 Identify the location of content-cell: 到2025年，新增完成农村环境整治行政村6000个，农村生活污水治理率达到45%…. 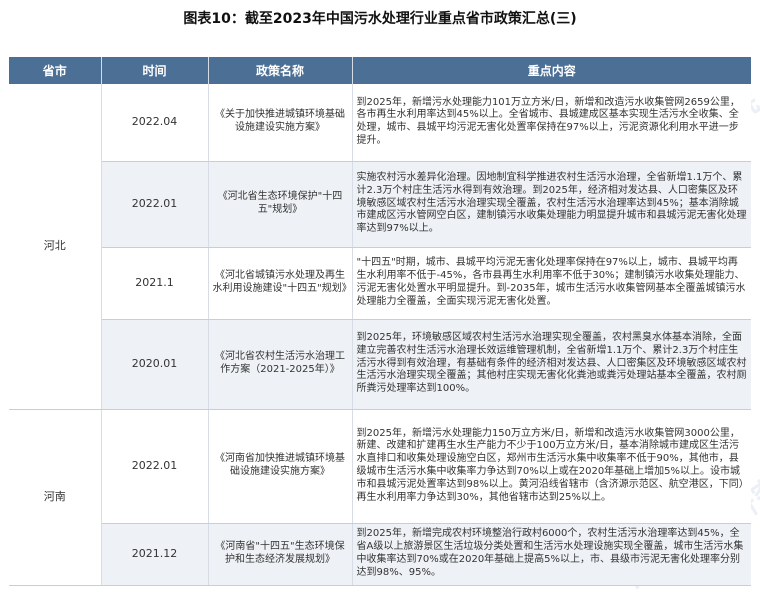
(551, 554).